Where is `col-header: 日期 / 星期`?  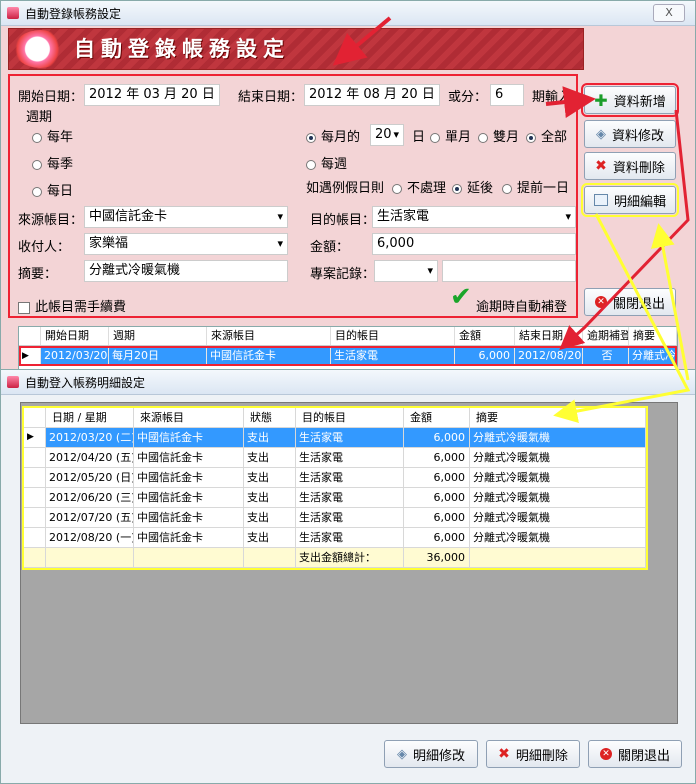 col-header: 日期 / 星期 is located at coordinates (90, 417).